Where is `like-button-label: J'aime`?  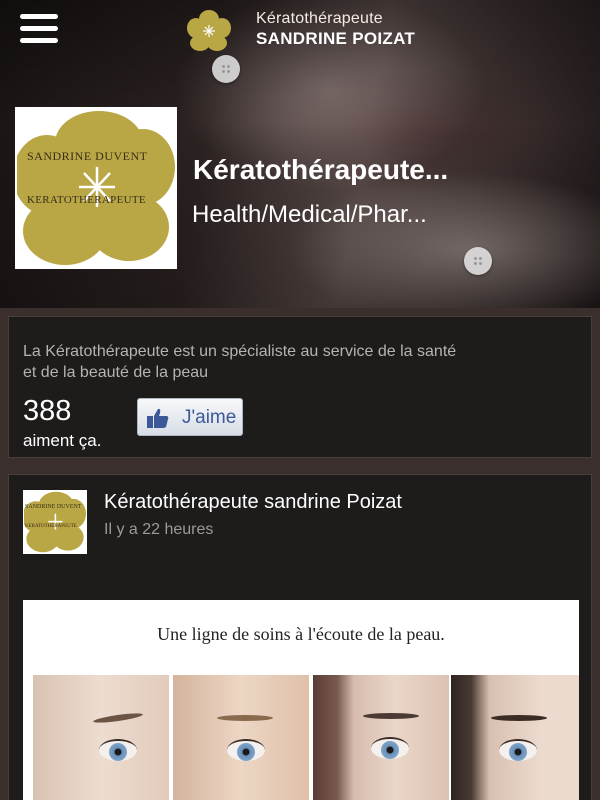
like-button-label: J'aime is located at coordinates (209, 417).